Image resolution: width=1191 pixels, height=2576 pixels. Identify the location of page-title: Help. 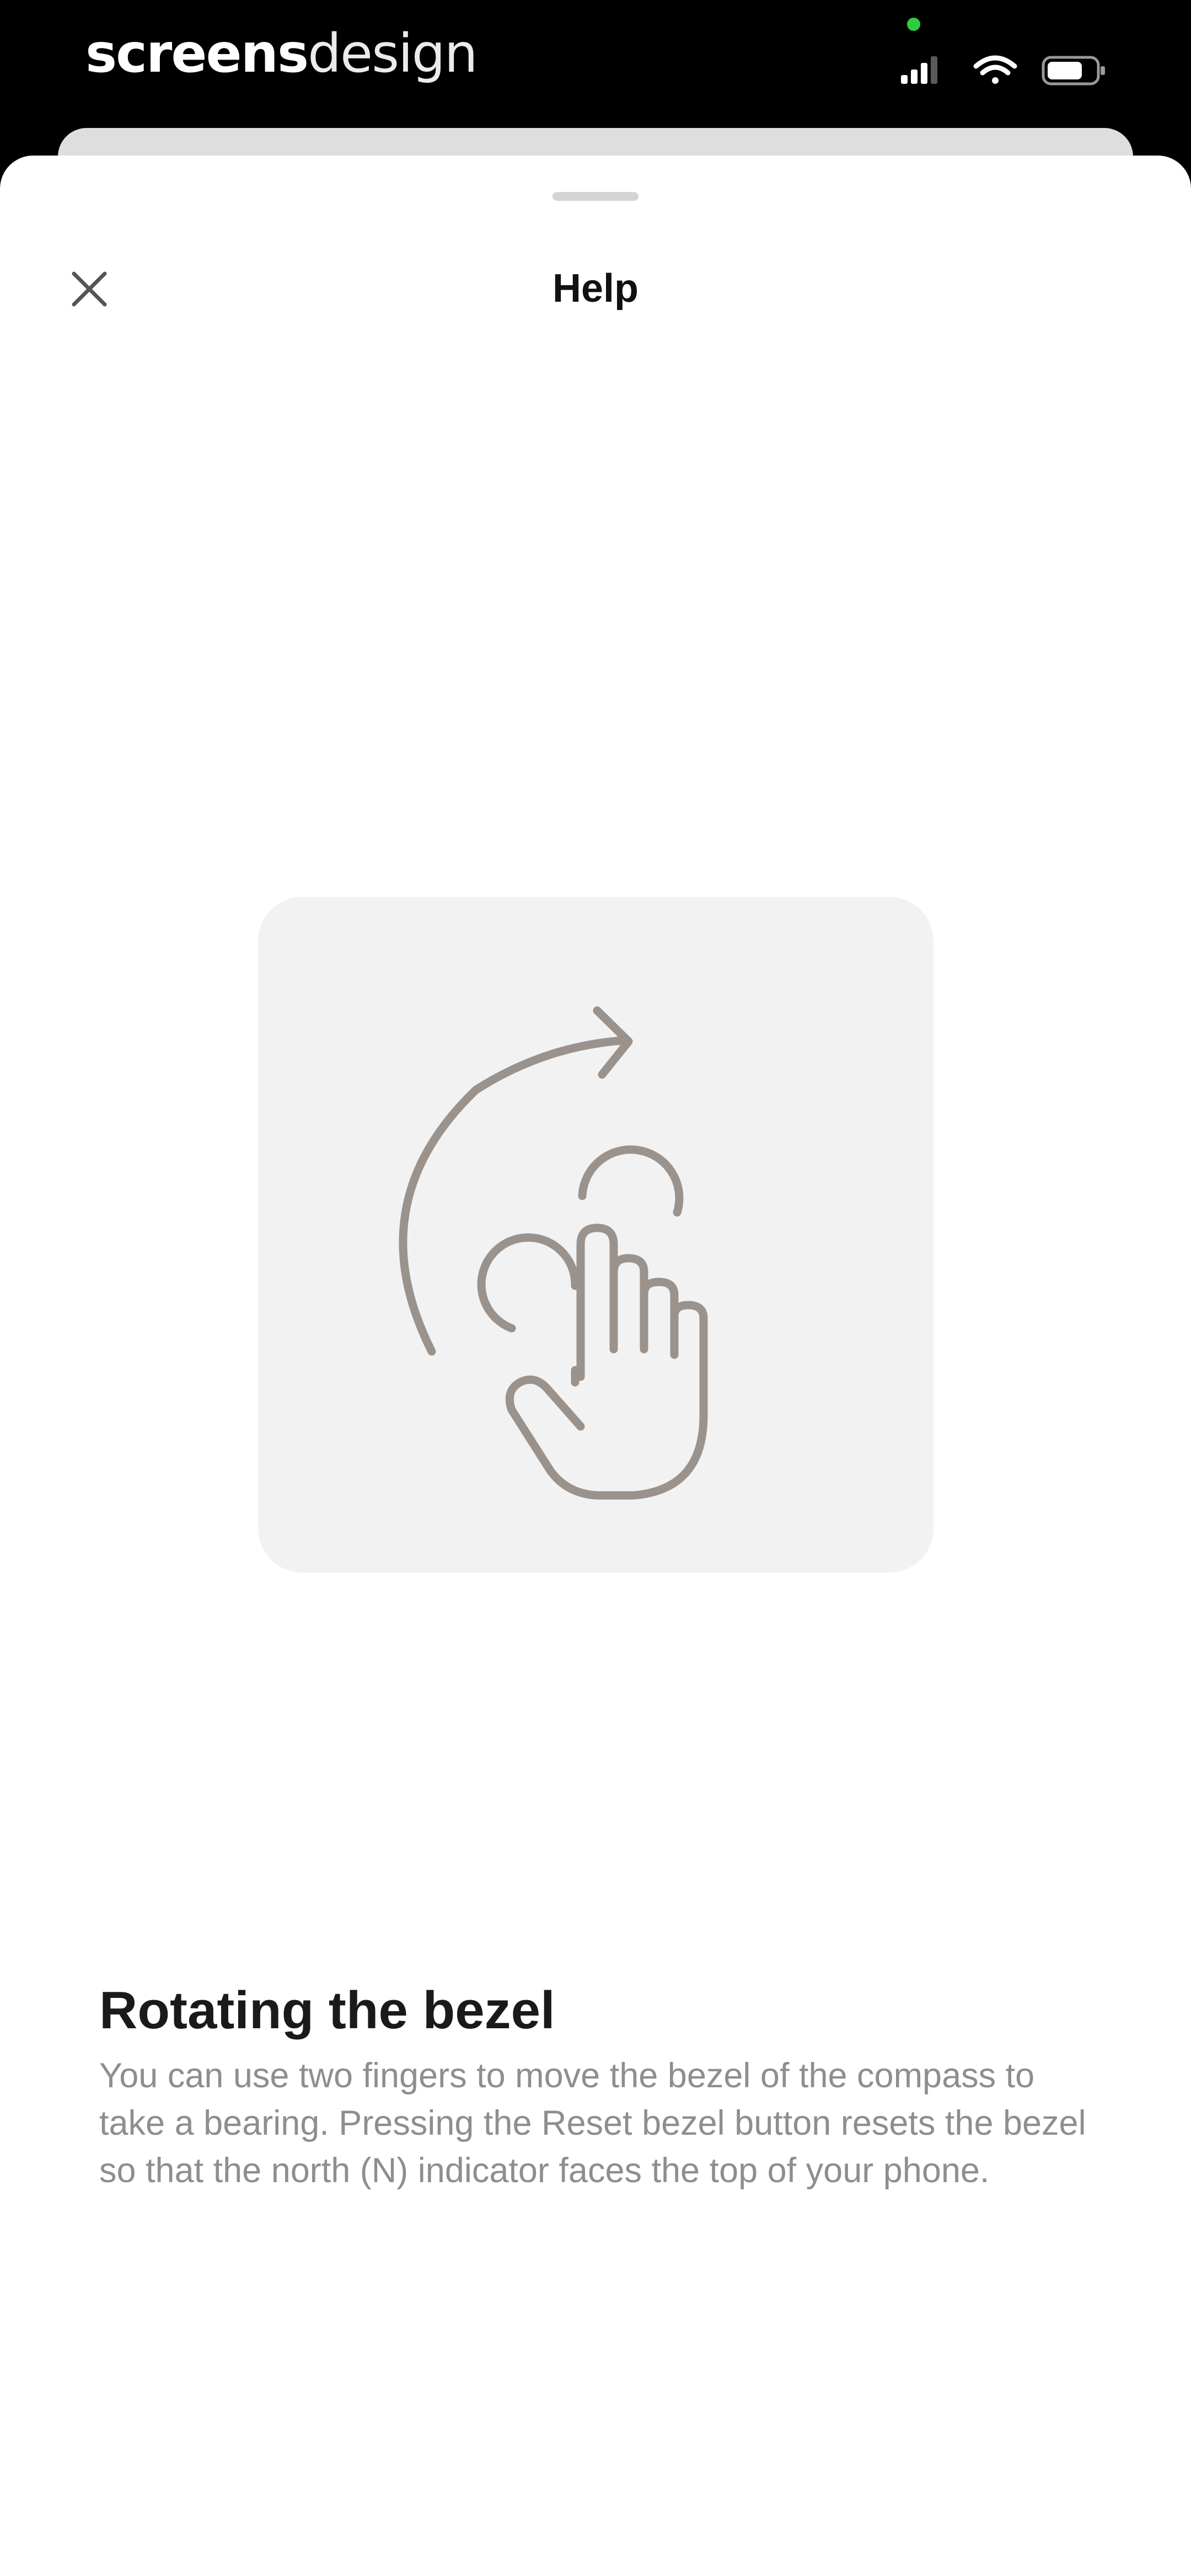
(595, 288).